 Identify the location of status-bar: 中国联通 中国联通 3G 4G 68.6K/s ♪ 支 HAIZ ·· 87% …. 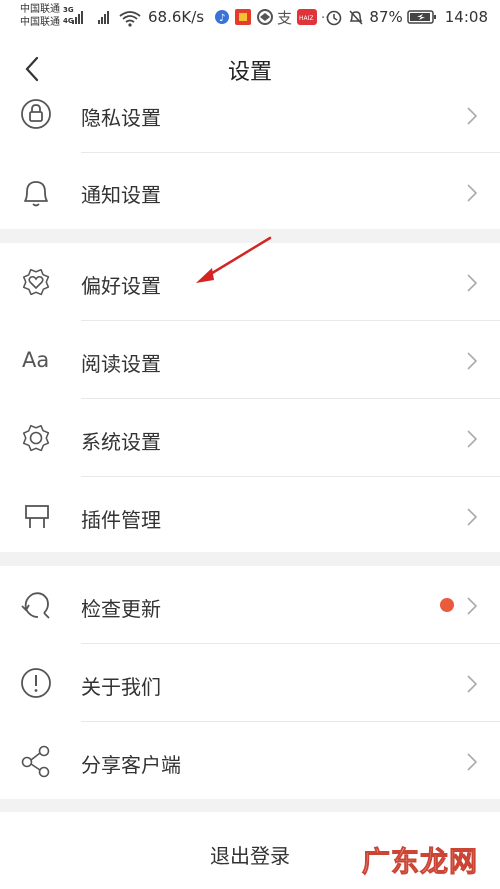
(250, 17).